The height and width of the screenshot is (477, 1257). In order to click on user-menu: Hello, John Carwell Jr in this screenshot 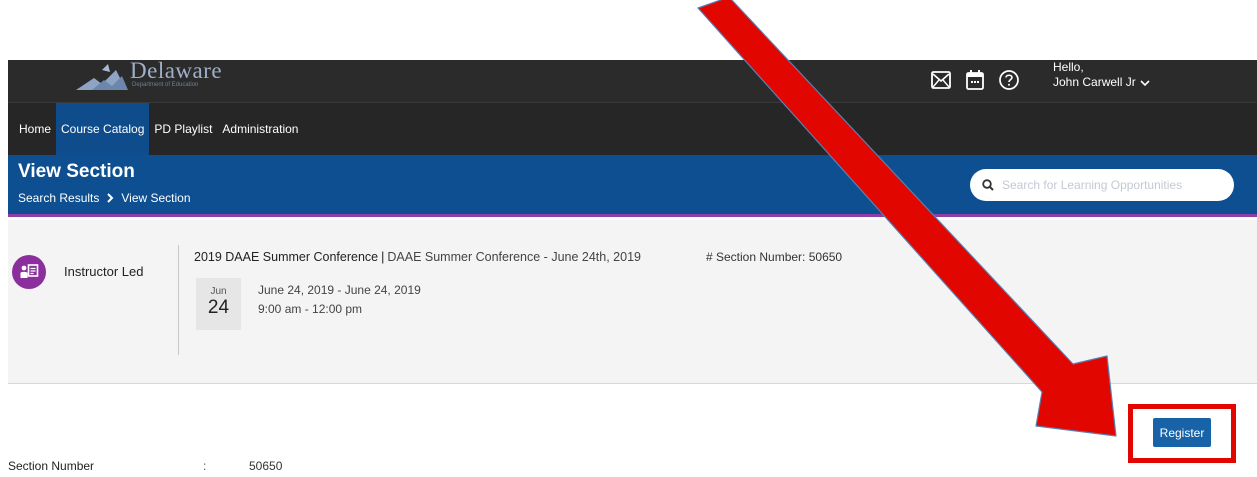, I will do `click(1101, 75)`.